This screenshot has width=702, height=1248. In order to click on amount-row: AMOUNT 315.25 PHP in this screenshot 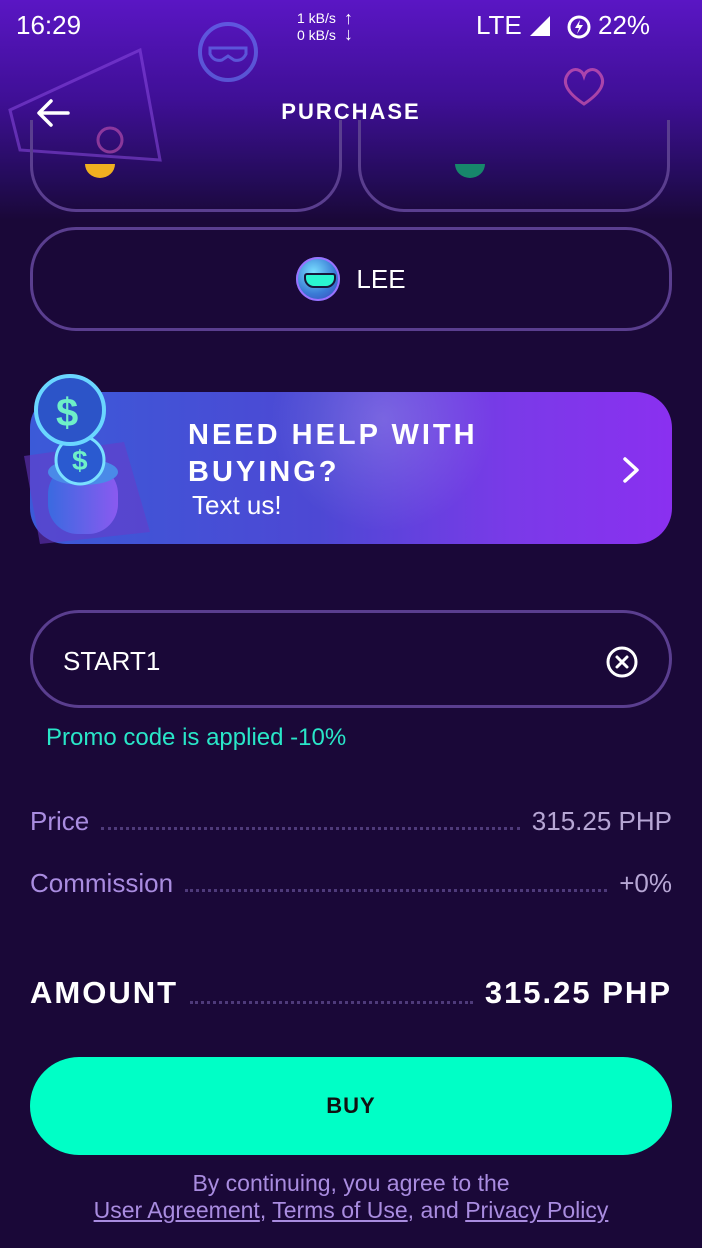, I will do `click(351, 993)`.